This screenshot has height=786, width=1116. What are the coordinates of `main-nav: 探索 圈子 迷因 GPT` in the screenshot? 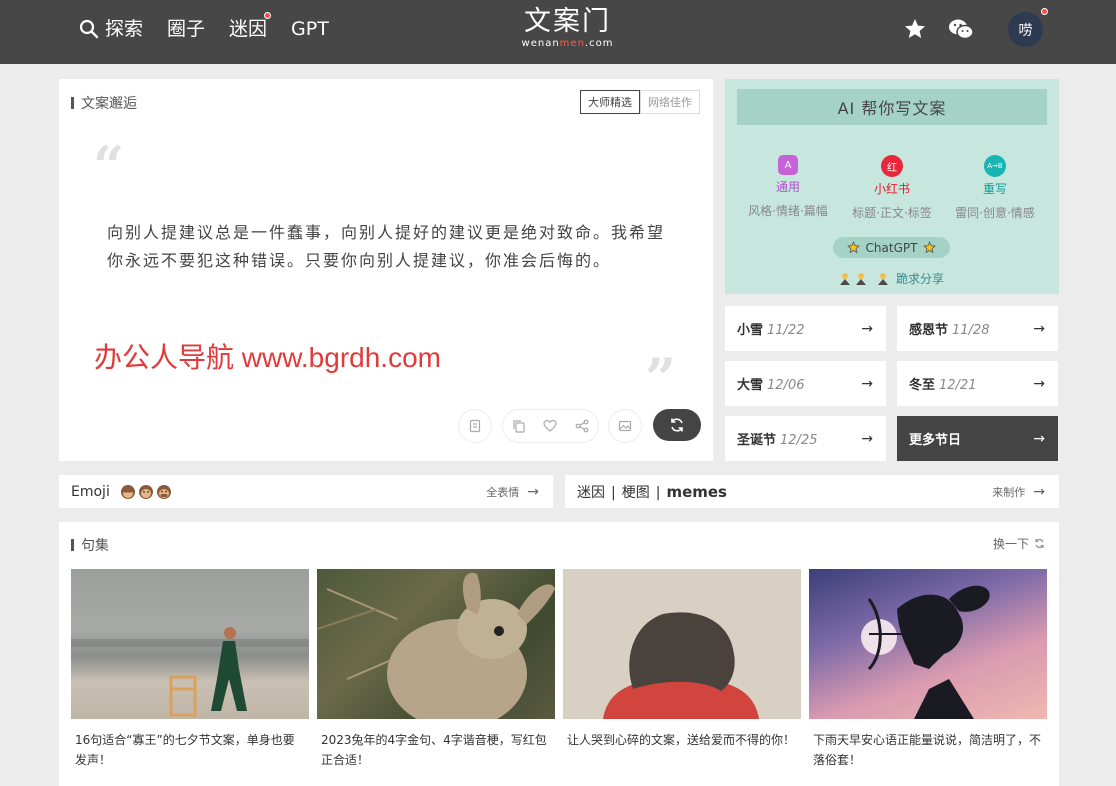 It's located at (216, 26).